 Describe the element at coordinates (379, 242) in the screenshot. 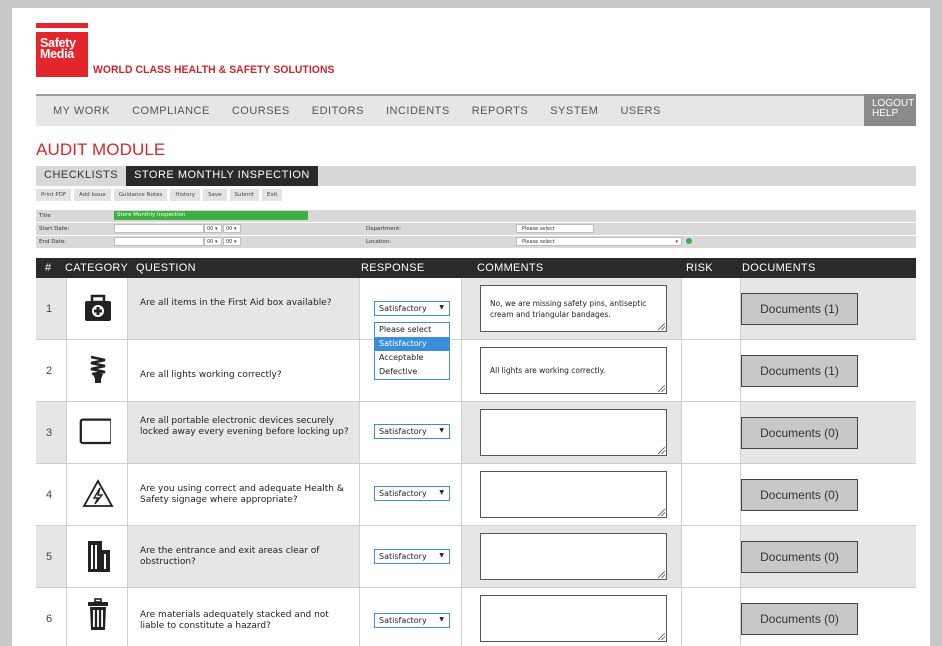

I see `location-label: Location:` at that location.